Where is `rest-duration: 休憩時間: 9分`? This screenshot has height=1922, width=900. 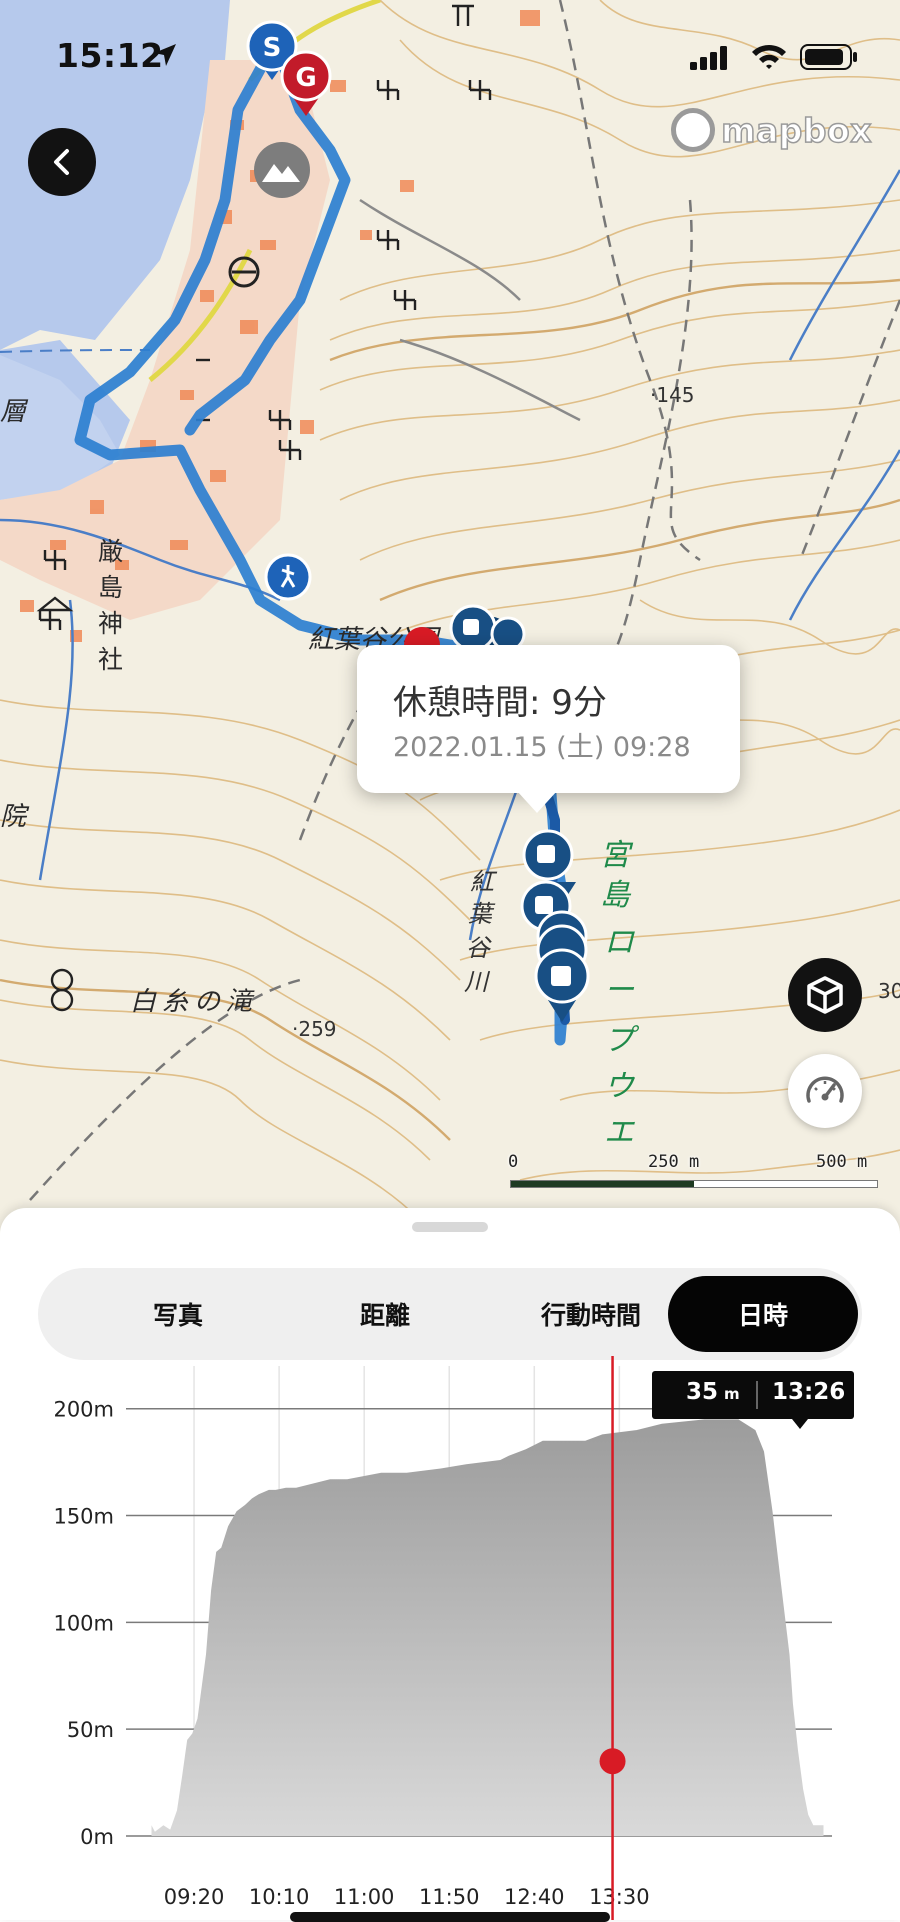
rest-duration: 休憩時間: 9分 is located at coordinates (500, 703).